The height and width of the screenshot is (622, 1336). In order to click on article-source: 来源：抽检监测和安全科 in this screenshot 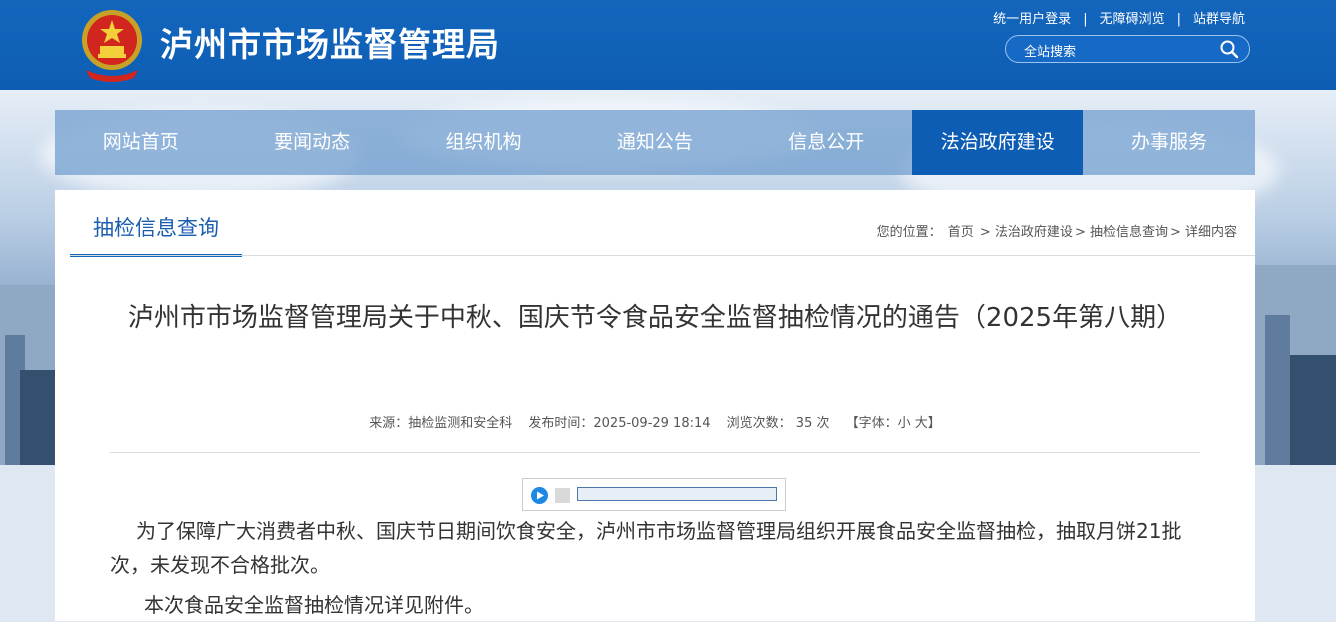, I will do `click(441, 423)`.